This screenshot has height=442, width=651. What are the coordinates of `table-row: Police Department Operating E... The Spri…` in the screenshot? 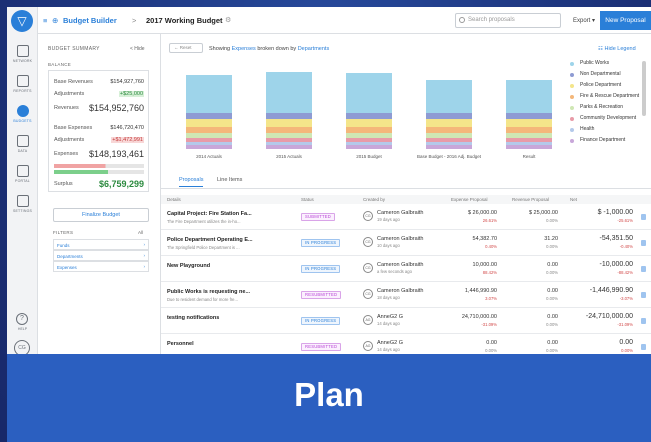 It's located at (406, 243).